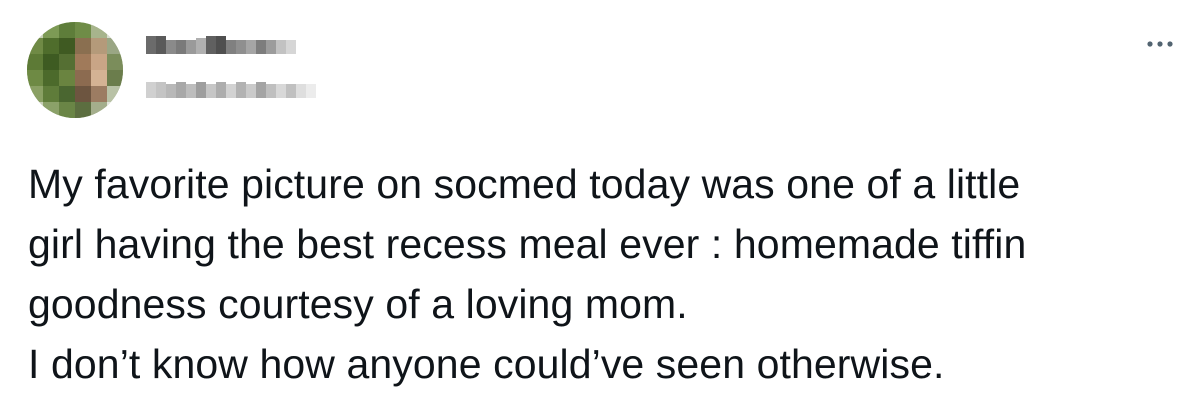 This screenshot has width=1200, height=414. I want to click on avatar-image, so click(75, 70).